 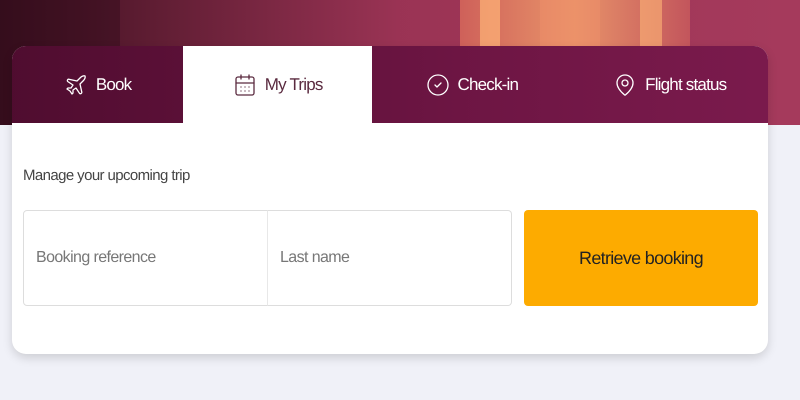 I want to click on tab: My Trips, so click(x=277, y=84).